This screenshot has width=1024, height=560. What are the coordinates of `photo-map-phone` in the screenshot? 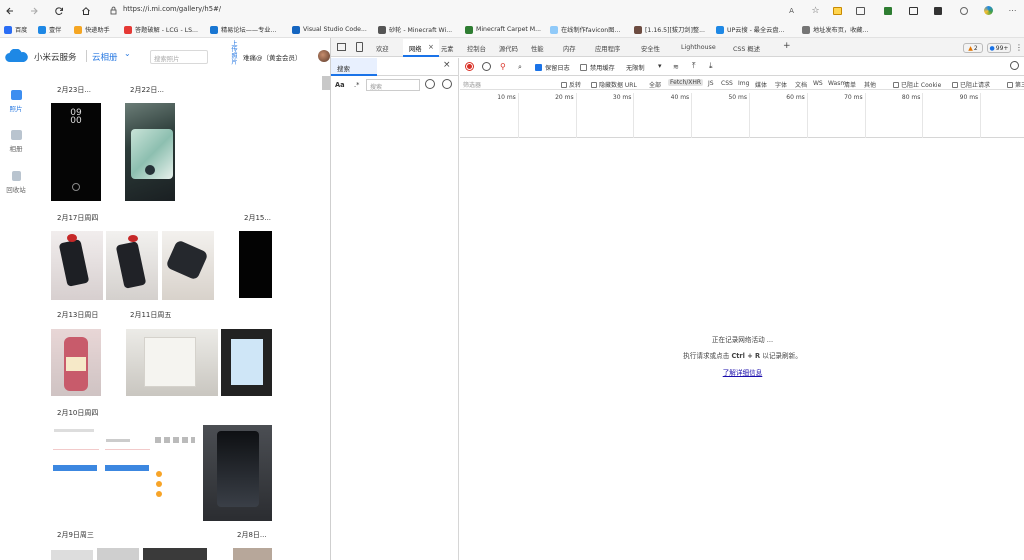 It's located at (150, 152).